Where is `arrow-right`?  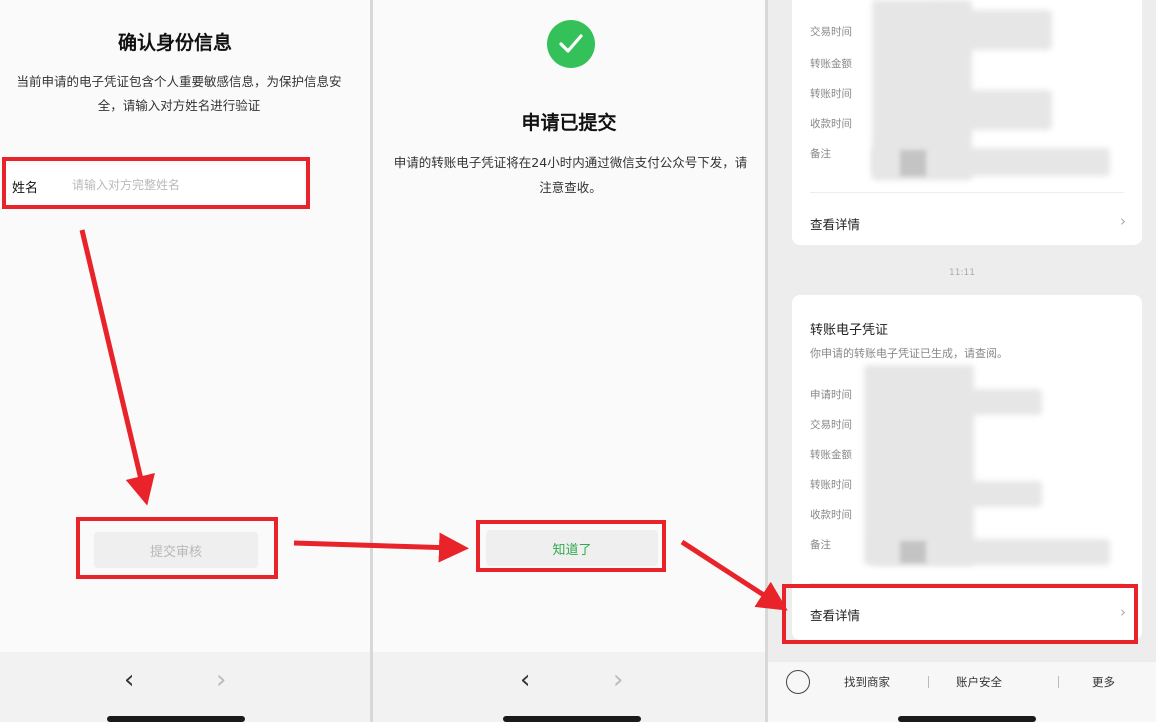 arrow-right is located at coordinates (381, 547).